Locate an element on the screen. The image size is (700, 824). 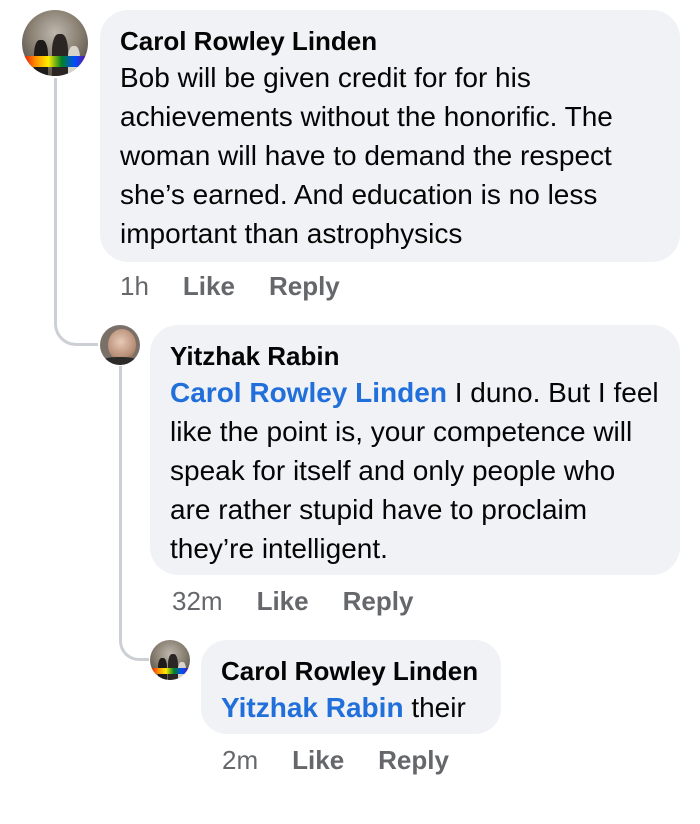
comment-text: Yitzhak Rabin their is located at coordinates (351, 707).